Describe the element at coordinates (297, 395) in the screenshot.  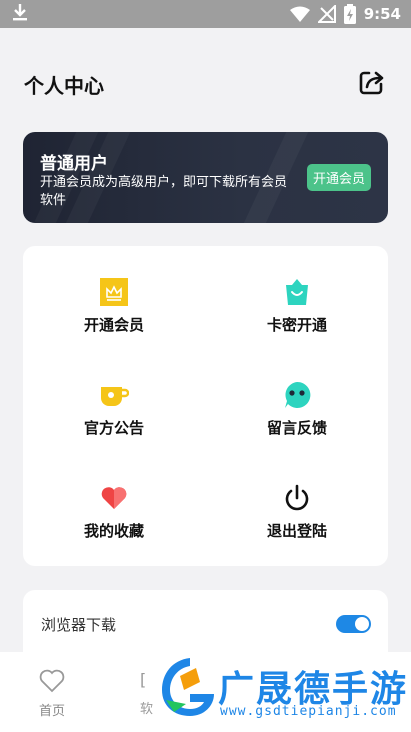
I see `chat-face-icon` at that location.